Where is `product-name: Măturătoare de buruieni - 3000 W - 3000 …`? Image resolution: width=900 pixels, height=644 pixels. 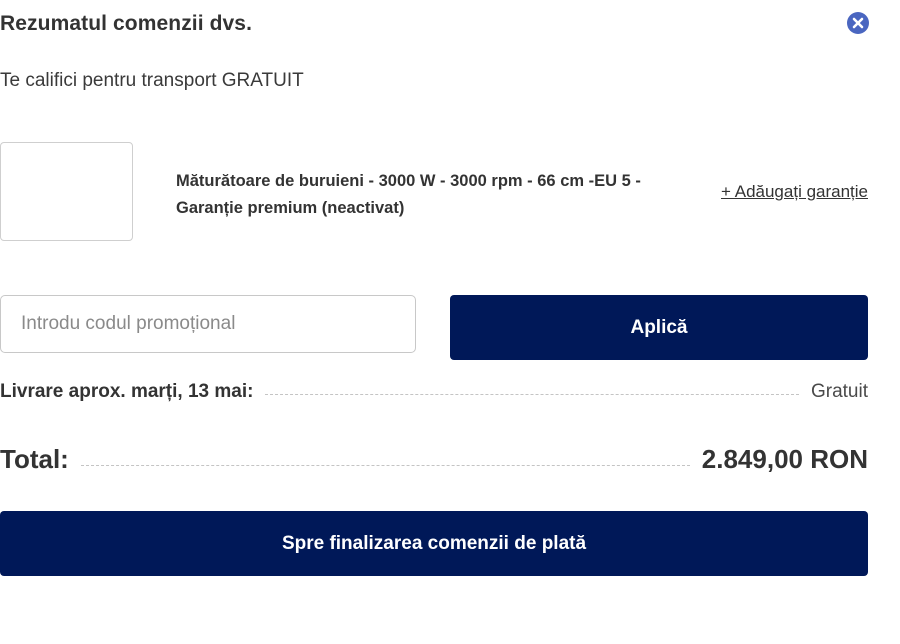 product-name: Măturătoare de buruieni - 3000 W - 3000 … is located at coordinates (408, 194).